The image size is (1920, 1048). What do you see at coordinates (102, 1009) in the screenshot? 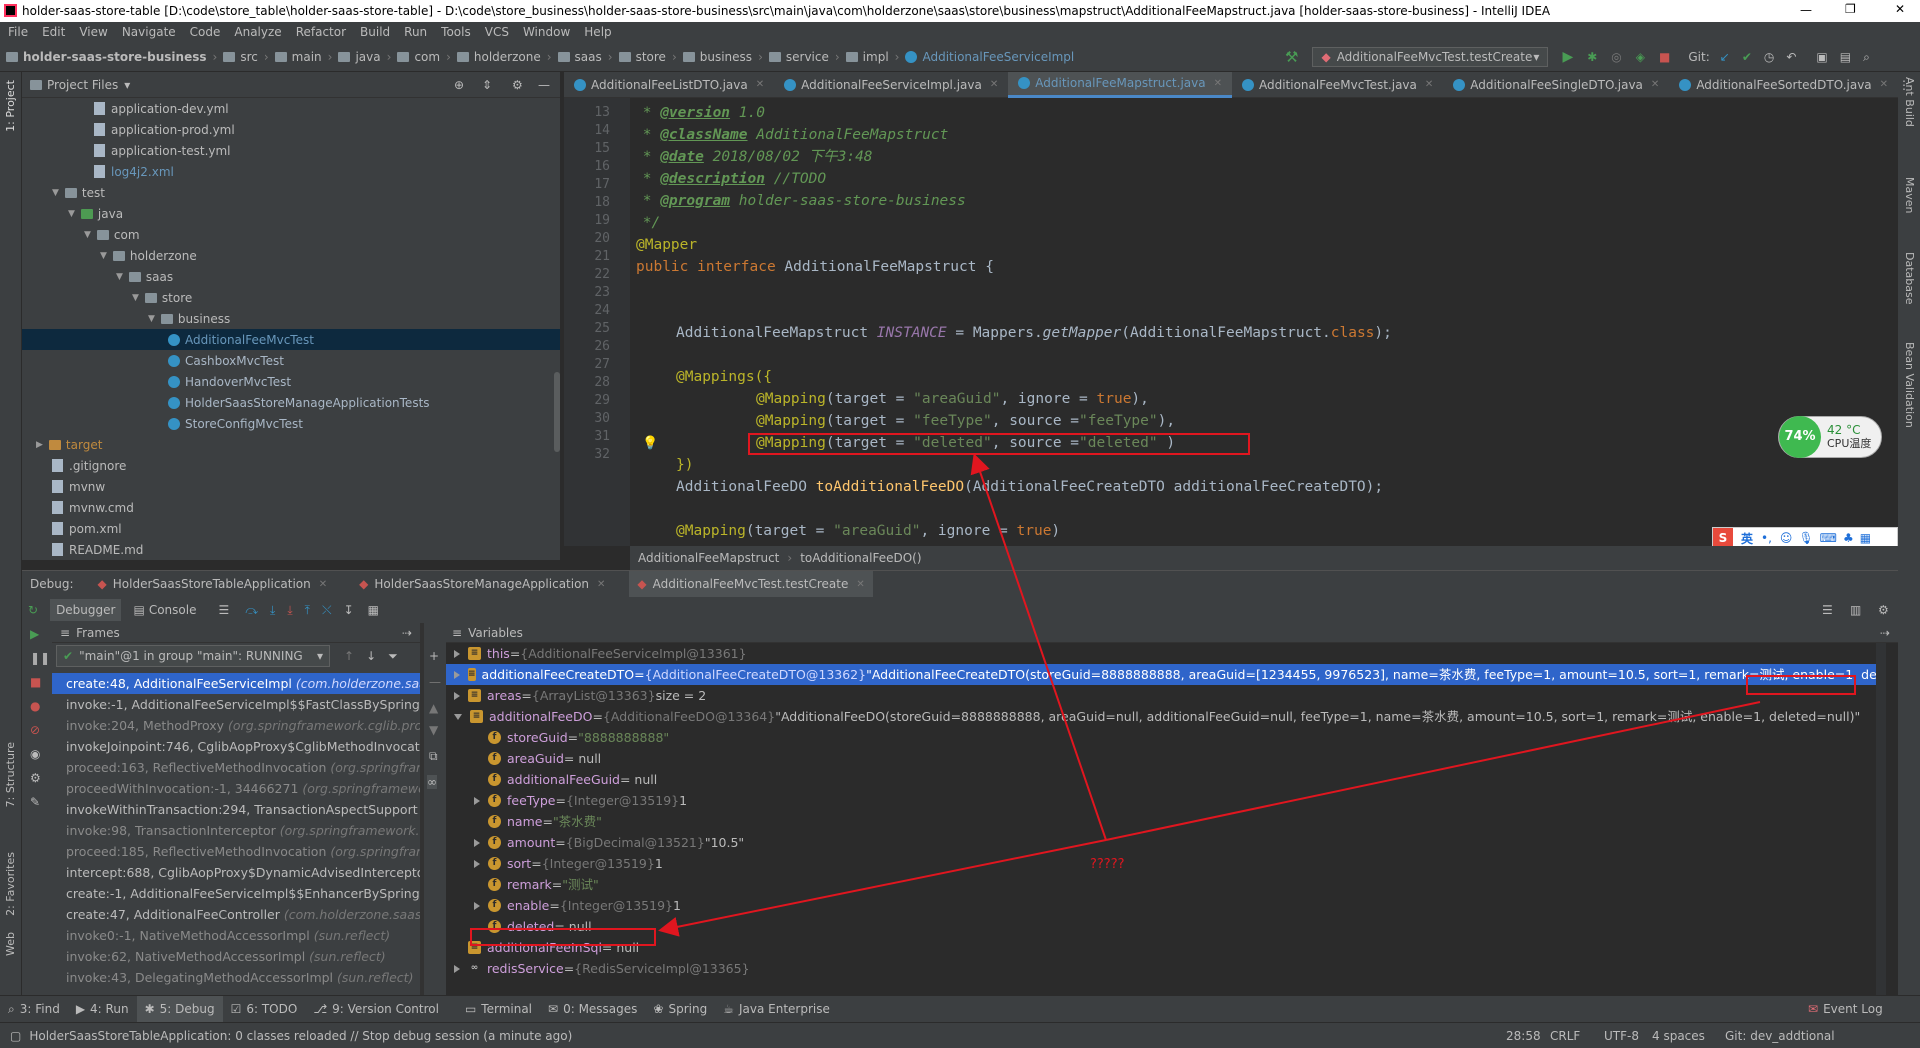
I see `bottom-tab: ▶ 4: Run` at bounding box center [102, 1009].